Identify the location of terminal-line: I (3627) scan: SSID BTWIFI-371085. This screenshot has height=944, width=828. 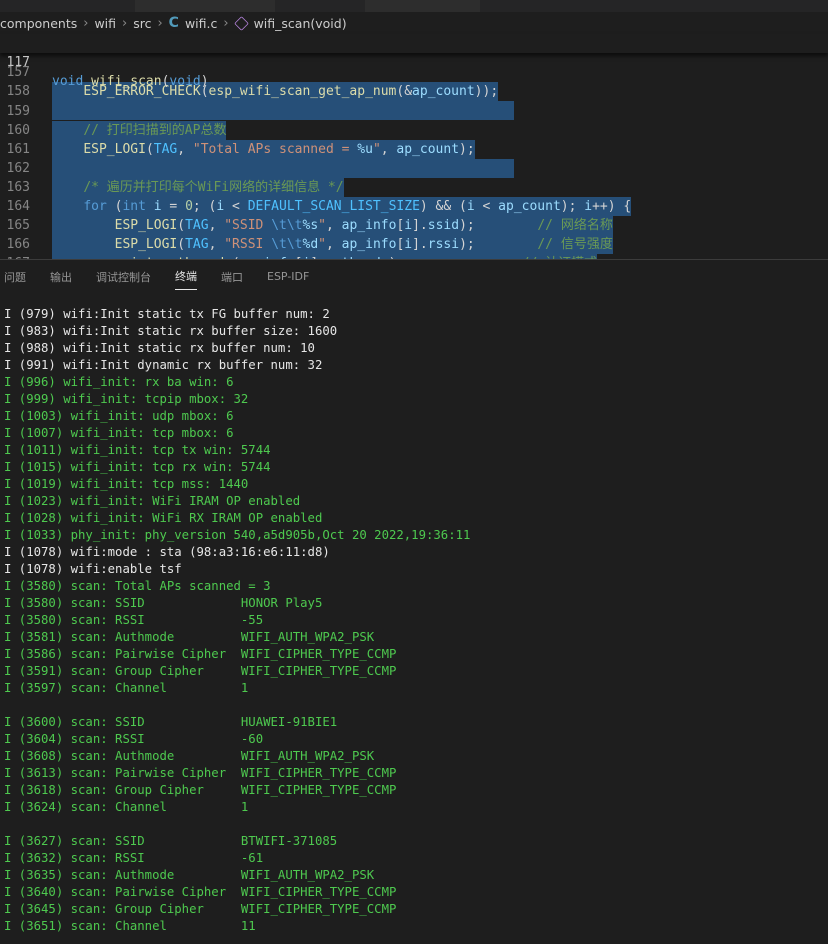
(171, 841).